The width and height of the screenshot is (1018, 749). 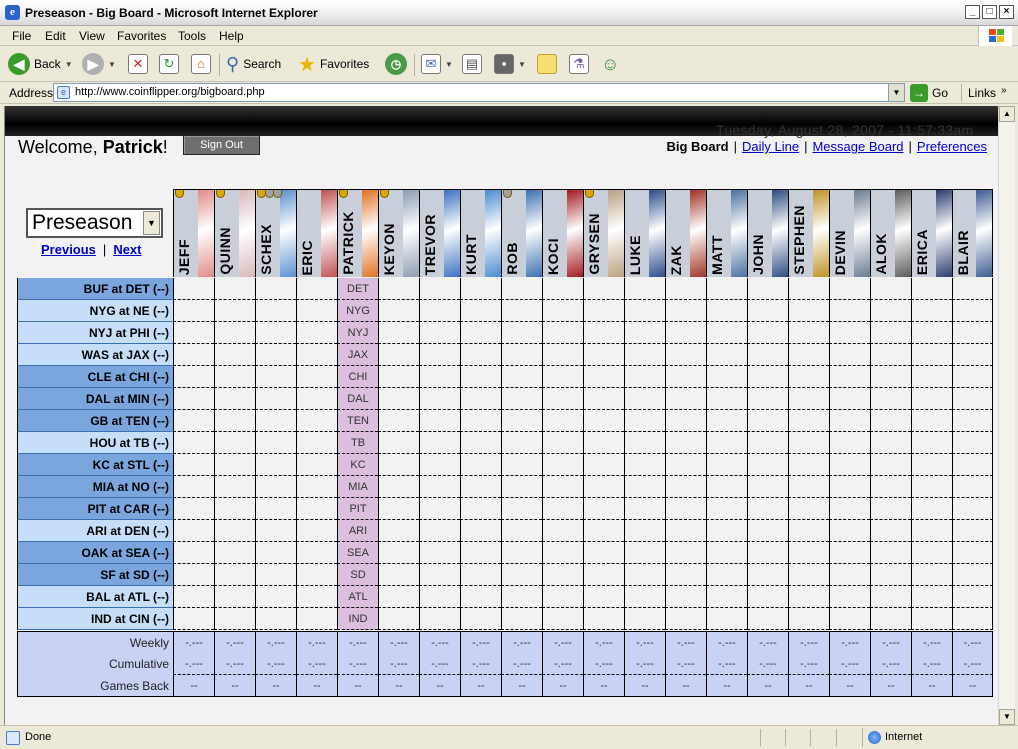 What do you see at coordinates (21, 36) in the screenshot?
I see `menu-file: File` at bounding box center [21, 36].